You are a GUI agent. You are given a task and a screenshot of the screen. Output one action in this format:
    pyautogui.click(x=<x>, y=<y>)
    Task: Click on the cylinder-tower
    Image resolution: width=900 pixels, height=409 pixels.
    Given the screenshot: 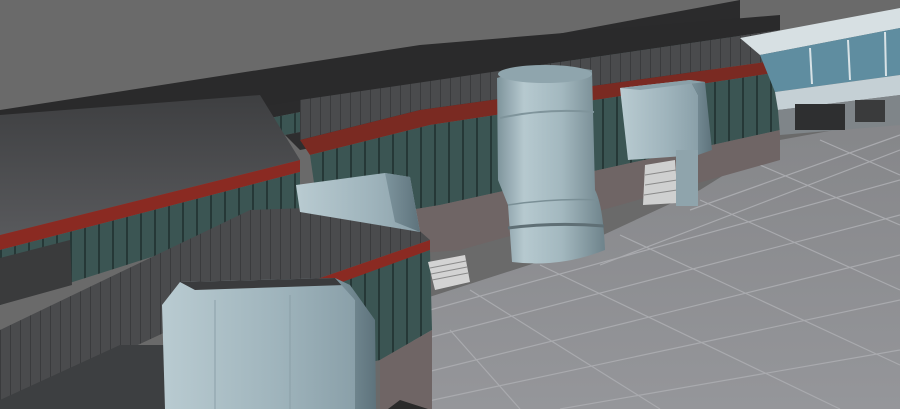 What is the action you would take?
    pyautogui.click(x=551, y=164)
    